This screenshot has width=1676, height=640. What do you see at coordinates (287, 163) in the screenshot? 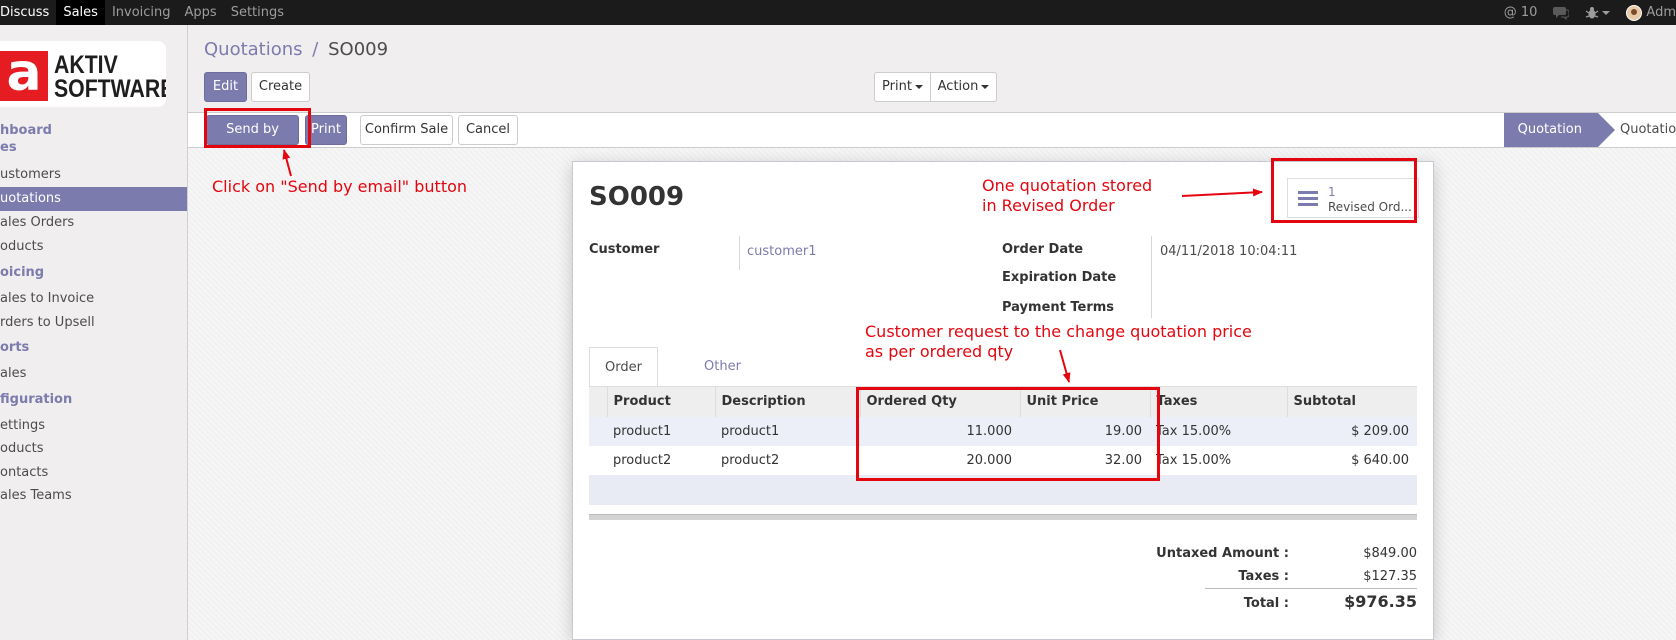
I see `arrow-to-send-email` at bounding box center [287, 163].